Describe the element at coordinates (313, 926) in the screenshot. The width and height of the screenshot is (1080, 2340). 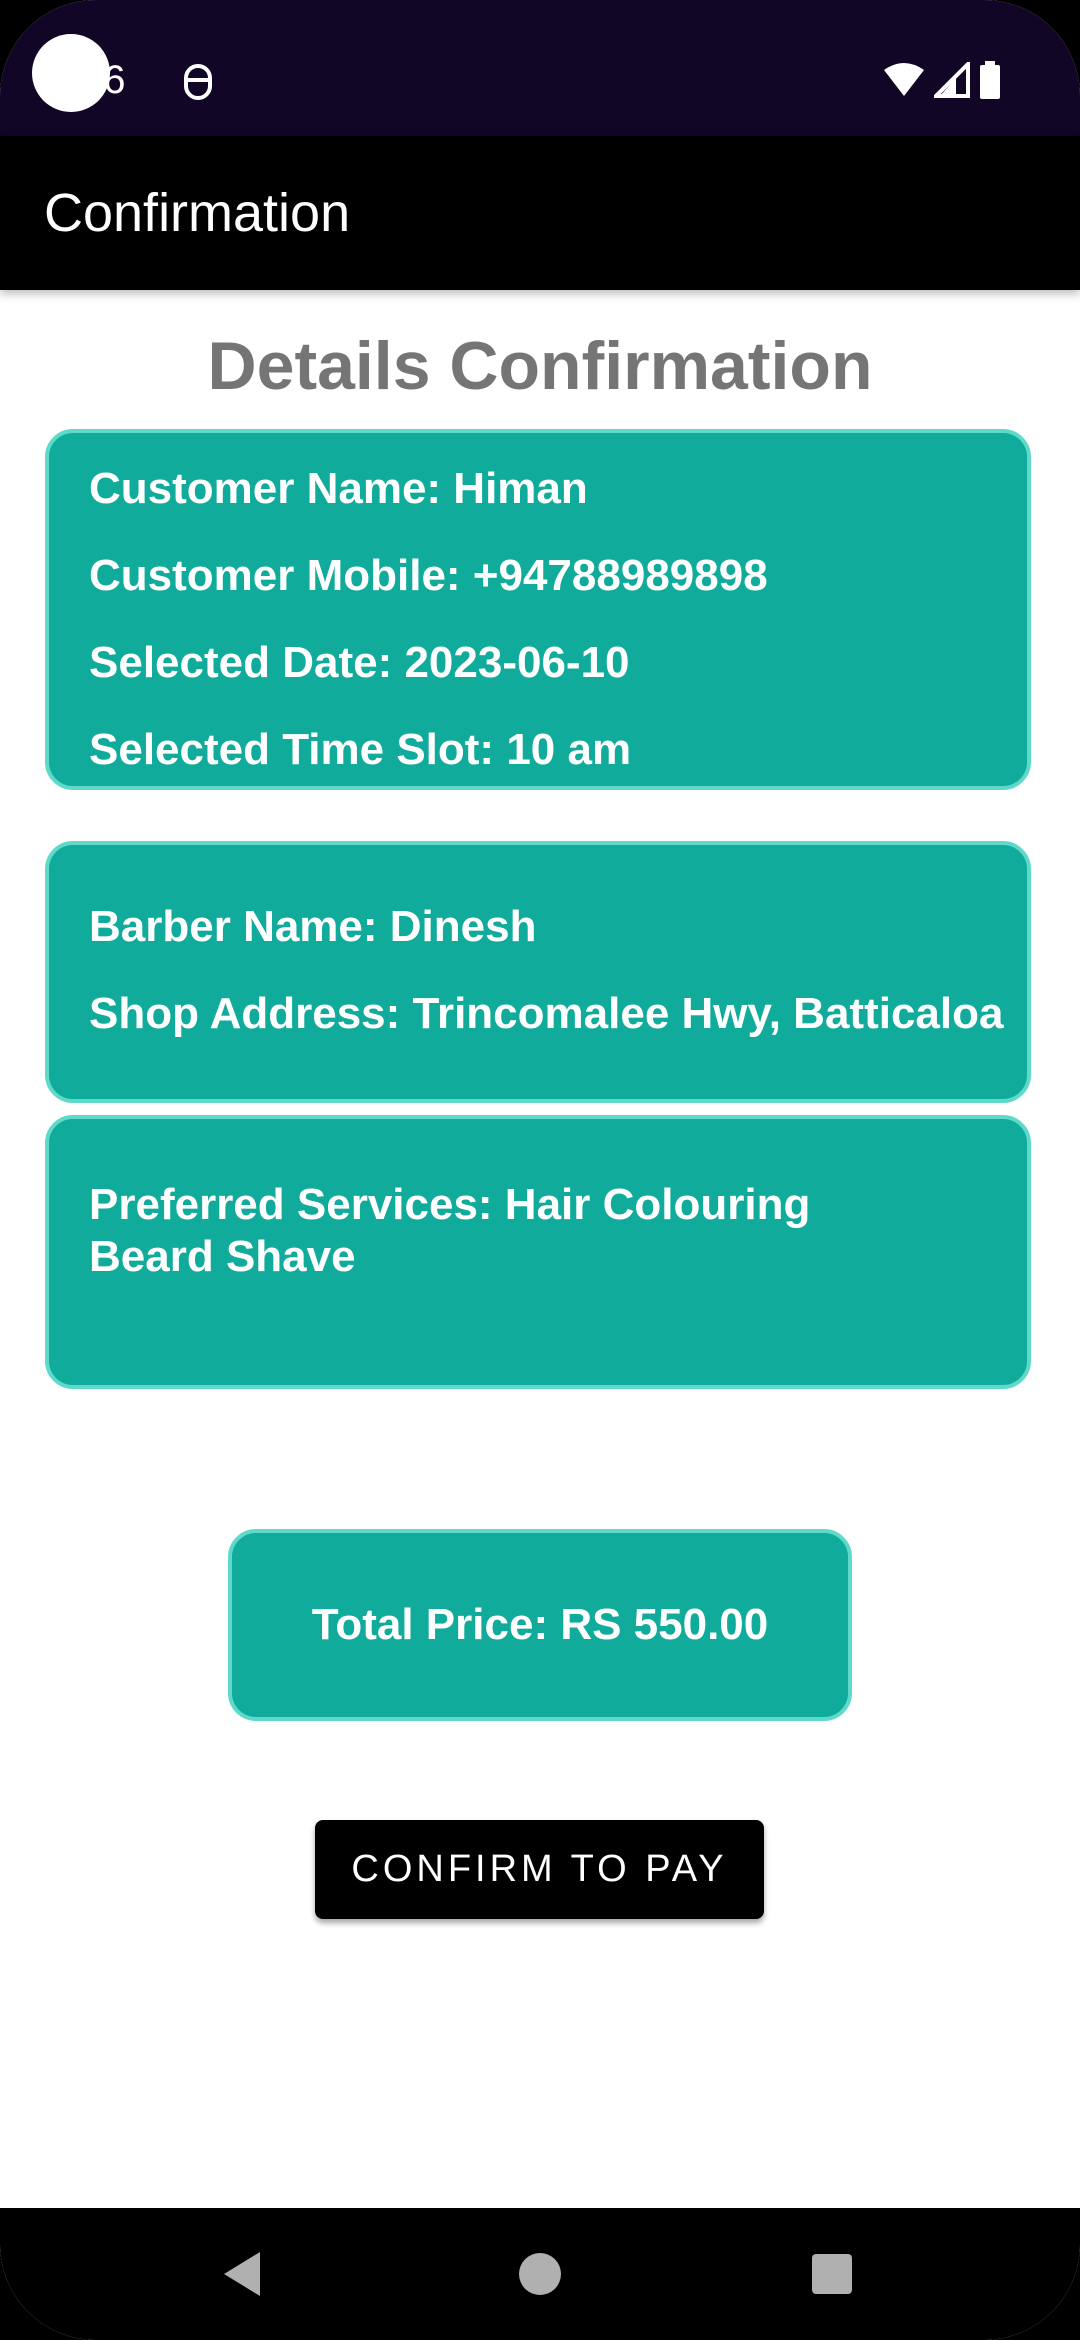
I see `barber-name: Barber Name: Dinesh` at that location.